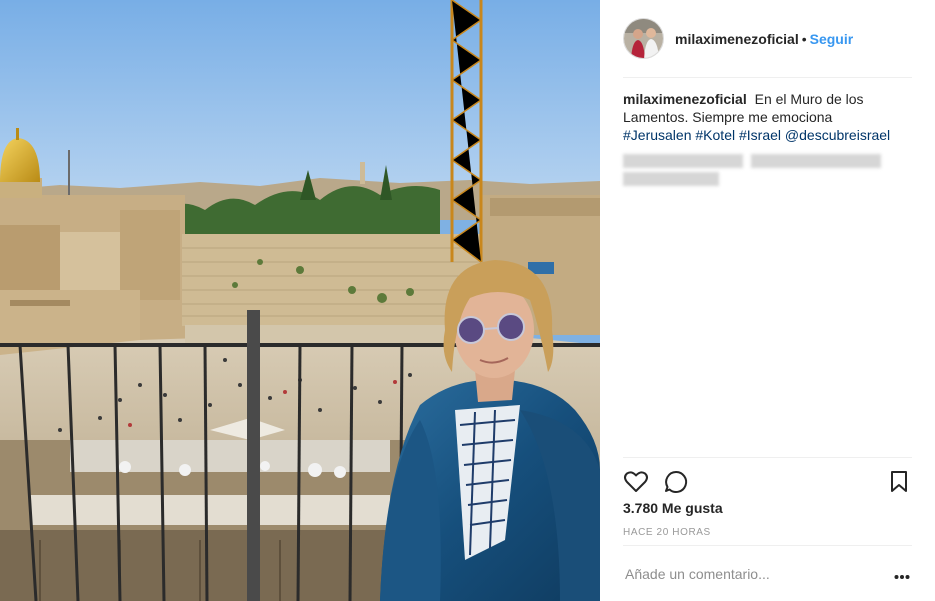  I want to click on likes-count: 3.780 Me gusta, so click(673, 508).